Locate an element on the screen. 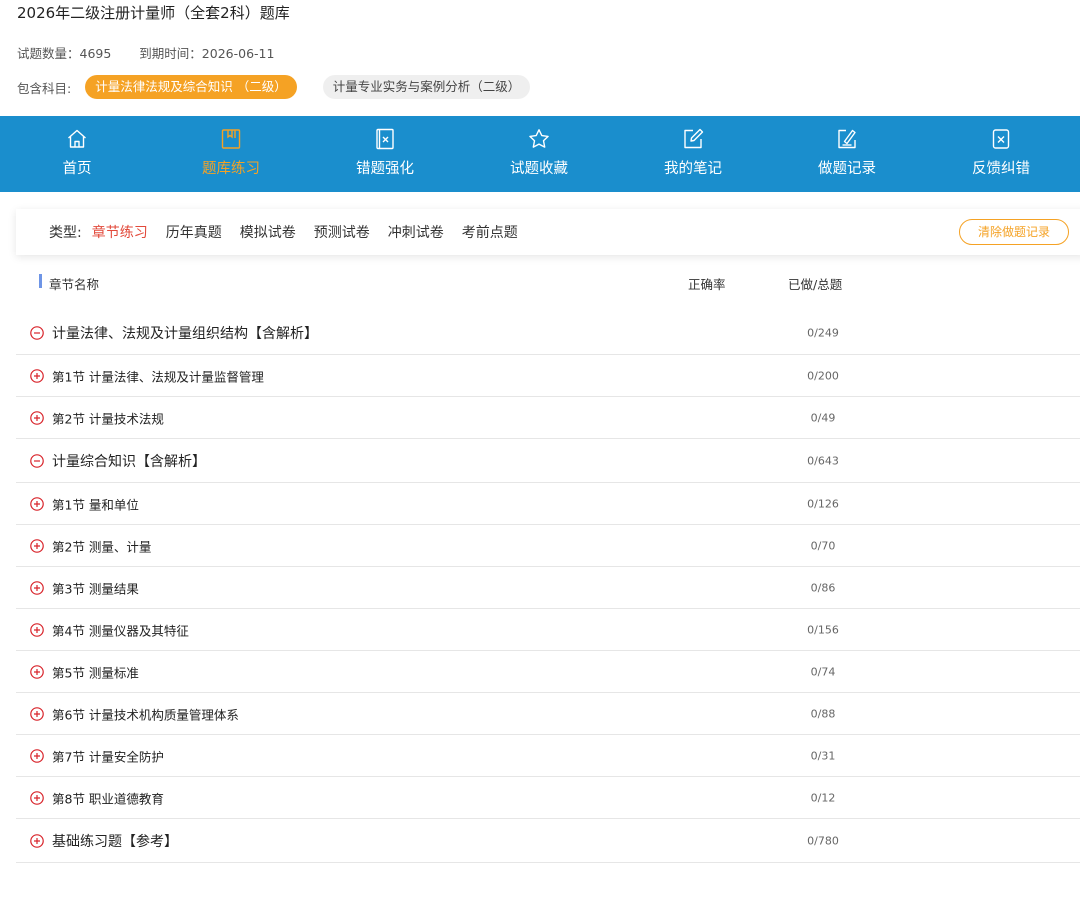 The image size is (1080, 902). section-row: 第2节 测量、计量 0/70 is located at coordinates (548, 546).